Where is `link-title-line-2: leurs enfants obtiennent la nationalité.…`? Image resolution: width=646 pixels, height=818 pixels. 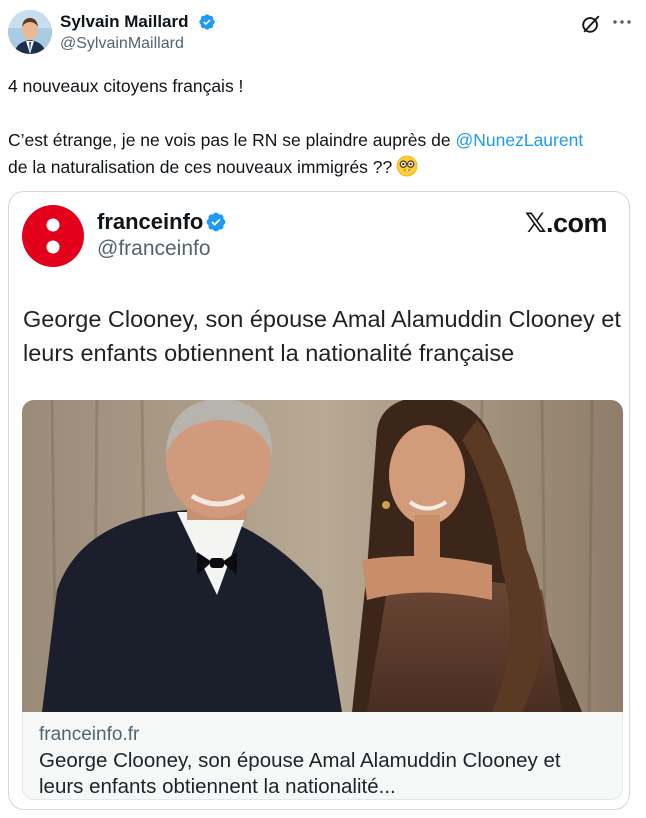 link-title-line-2: leurs enfants obtiennent la nationalité.… is located at coordinates (217, 786).